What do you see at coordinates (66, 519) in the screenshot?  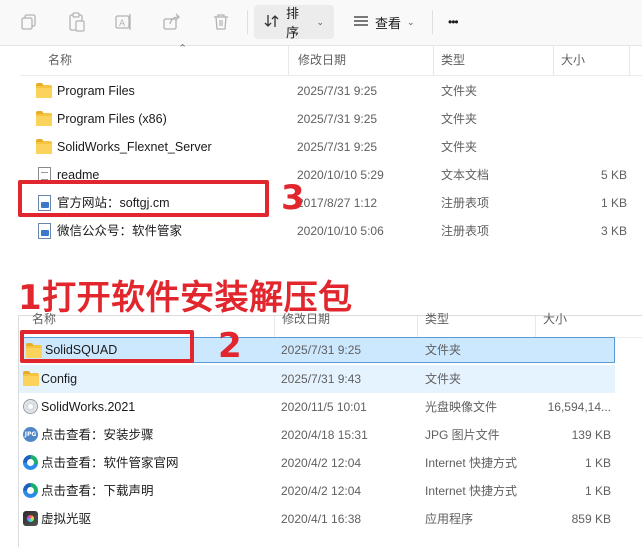 I see `file-name: 虚拟光驱` at bounding box center [66, 519].